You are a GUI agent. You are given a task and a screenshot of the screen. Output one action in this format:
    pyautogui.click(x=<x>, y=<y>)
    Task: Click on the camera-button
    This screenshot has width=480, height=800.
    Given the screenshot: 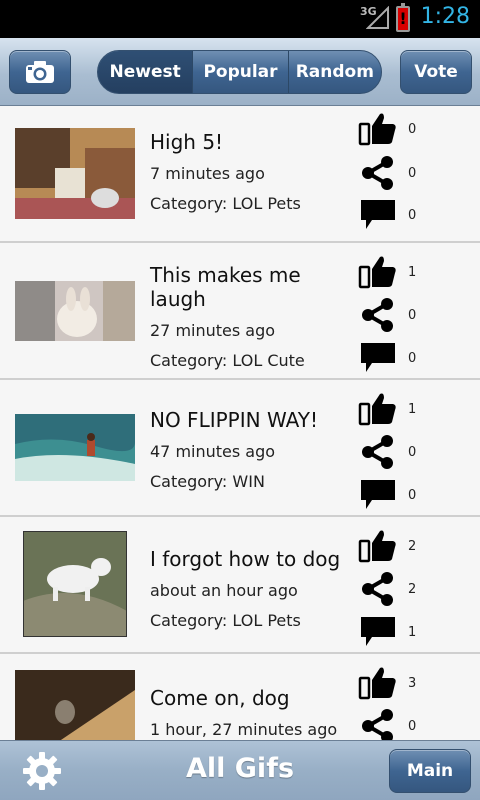 What is the action you would take?
    pyautogui.click(x=40, y=72)
    